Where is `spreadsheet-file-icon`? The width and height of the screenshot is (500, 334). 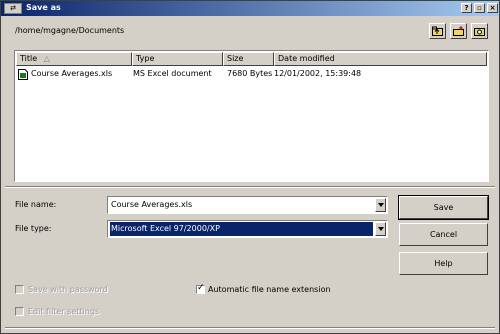 spreadsheet-file-icon is located at coordinates (23, 74).